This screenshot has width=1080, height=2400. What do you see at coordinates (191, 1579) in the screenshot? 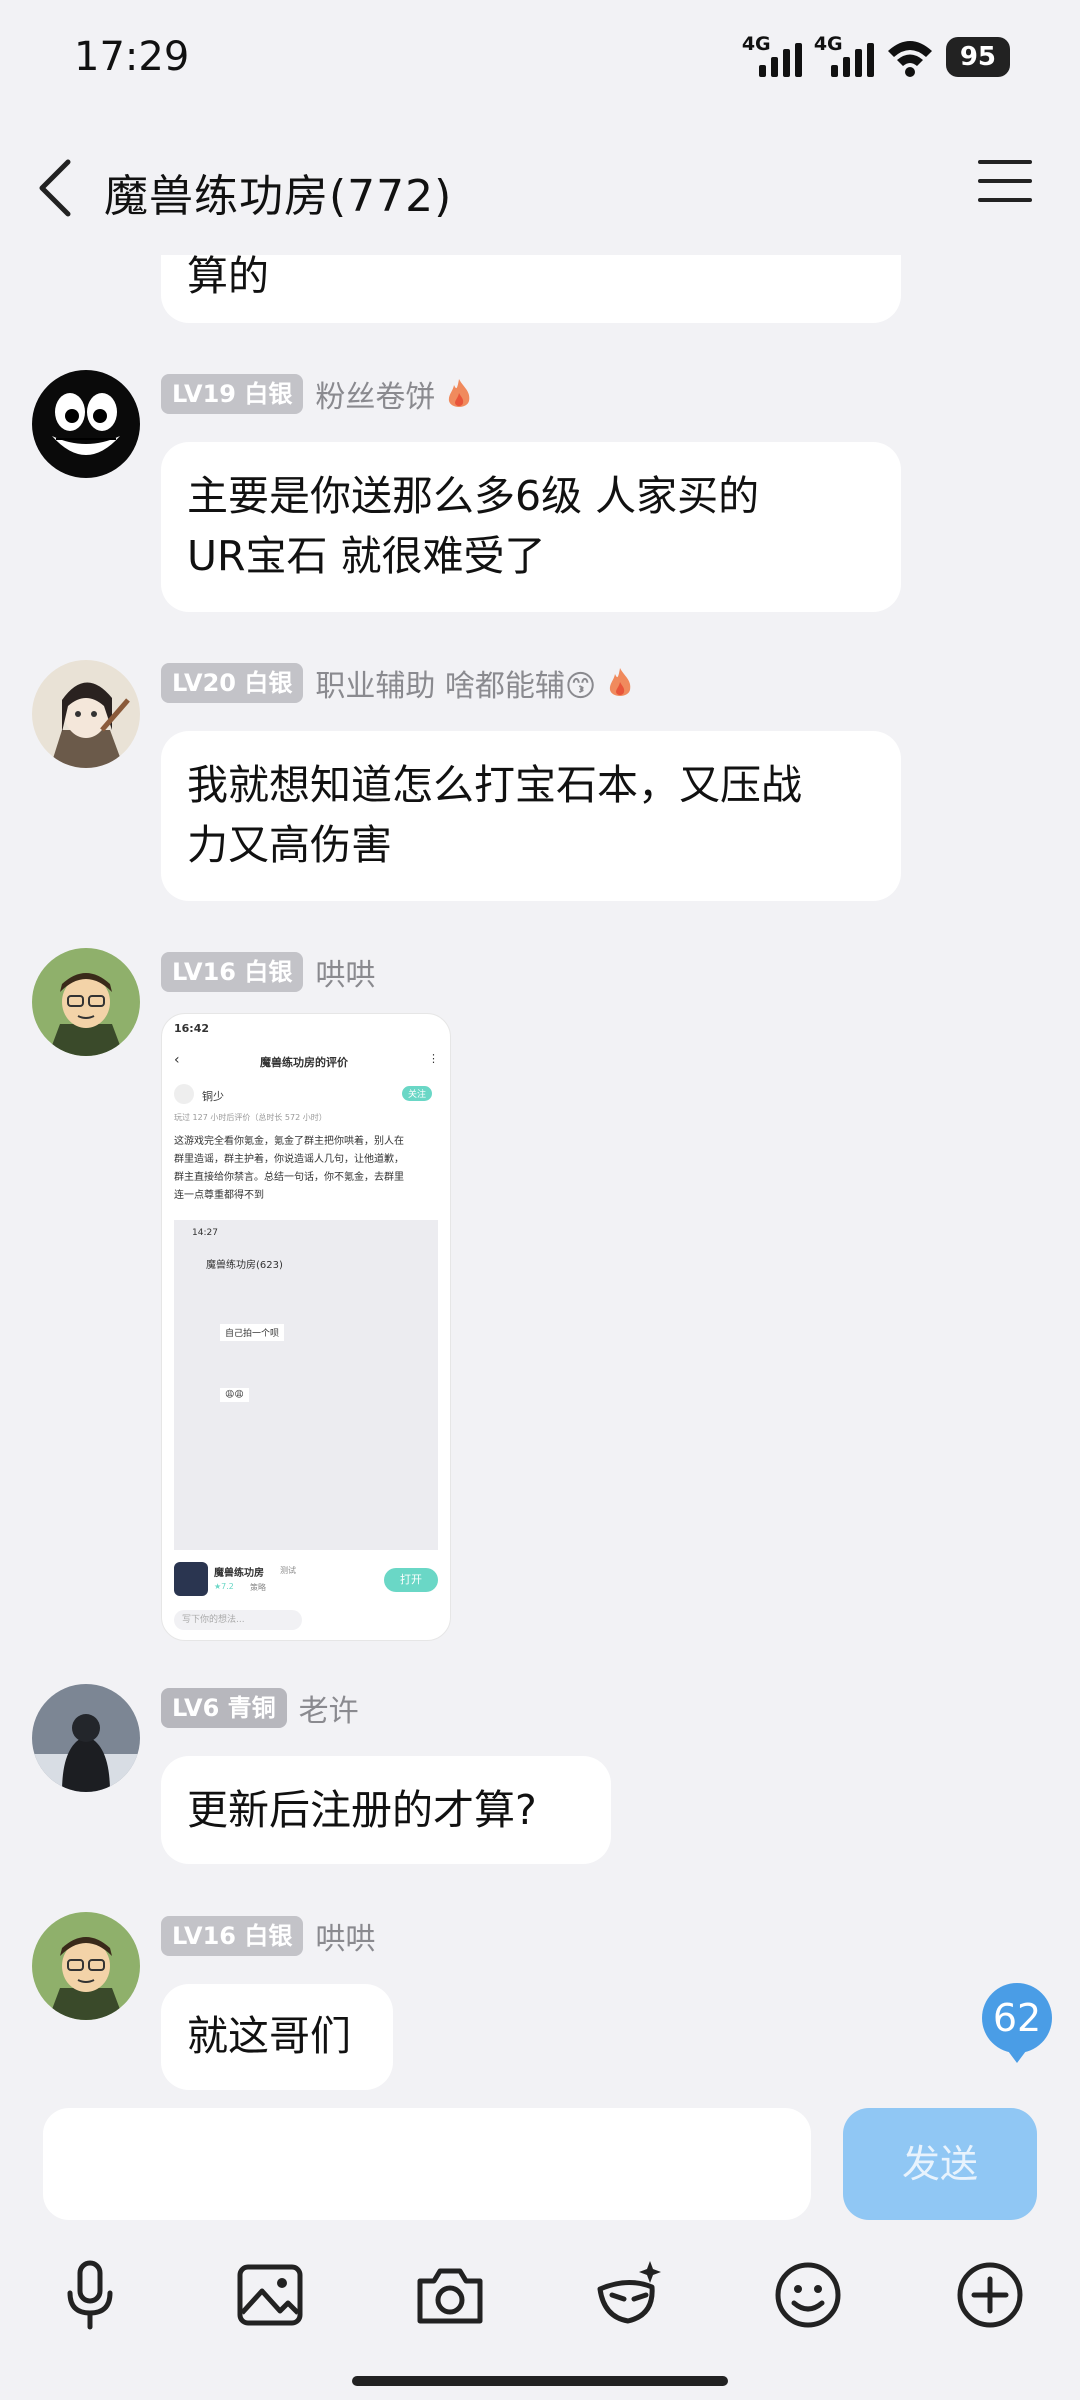
I see `shot-game-icon` at bounding box center [191, 1579].